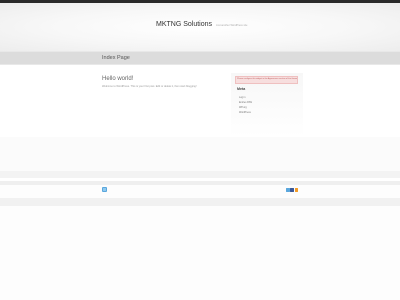  What do you see at coordinates (200, 174) in the screenshot?
I see `footer-divider` at bounding box center [200, 174].